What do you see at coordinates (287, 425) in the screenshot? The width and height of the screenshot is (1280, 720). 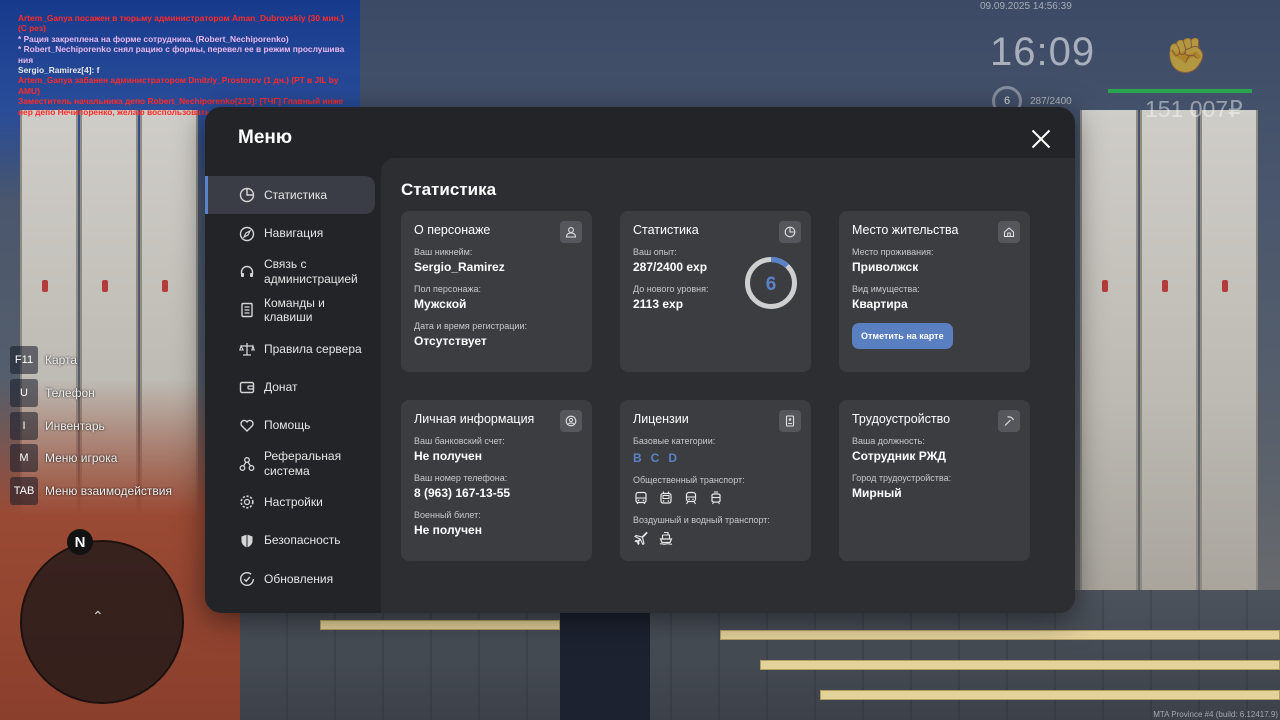 I see `sidebar-item-label: Помощь` at bounding box center [287, 425].